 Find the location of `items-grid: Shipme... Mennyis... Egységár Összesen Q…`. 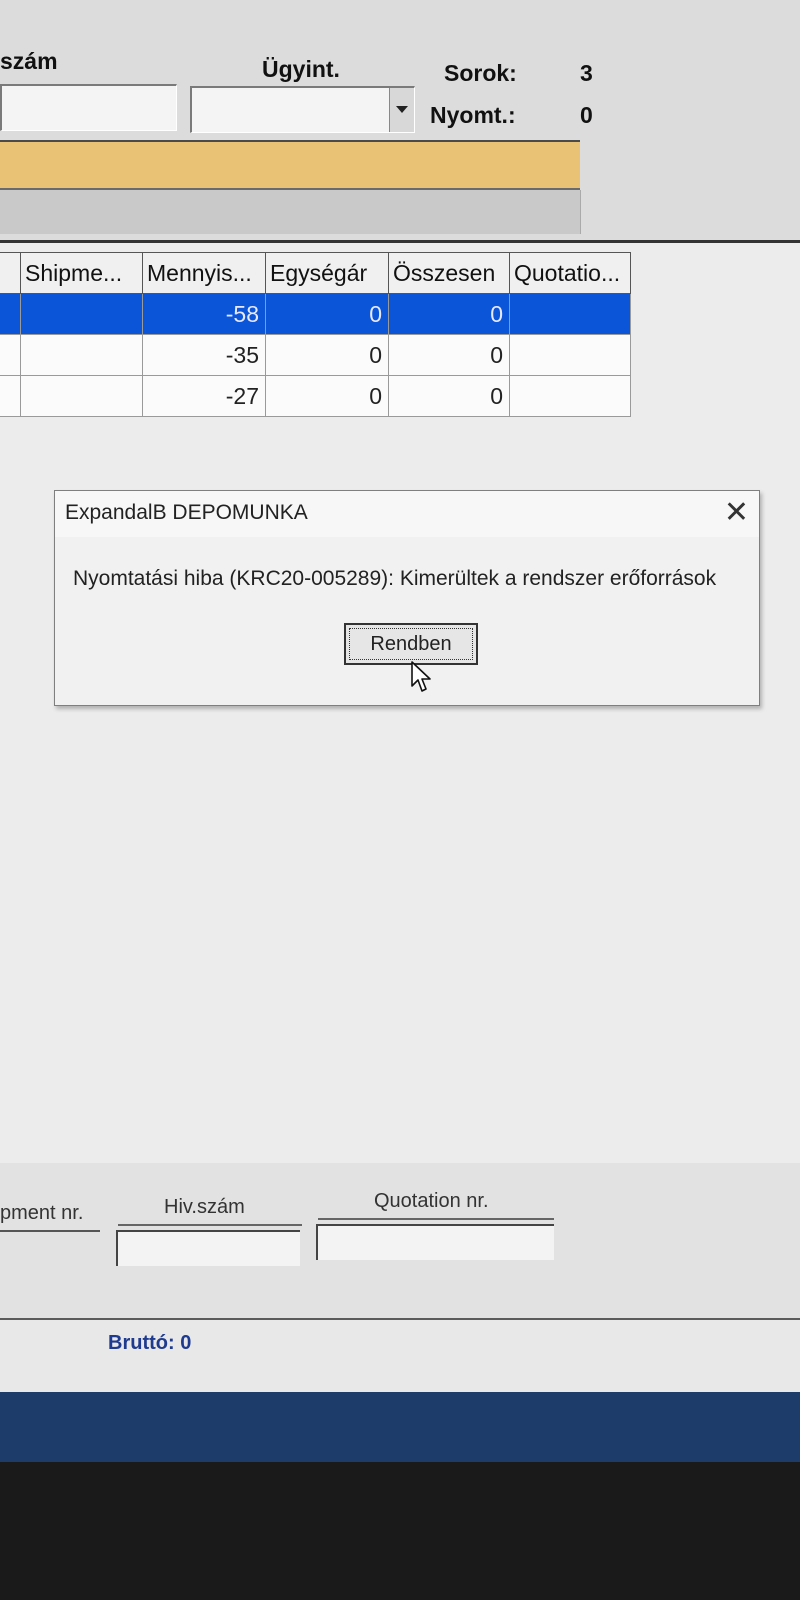

items-grid: Shipme... Mennyis... Egységár Összesen Q… is located at coordinates (315, 334).